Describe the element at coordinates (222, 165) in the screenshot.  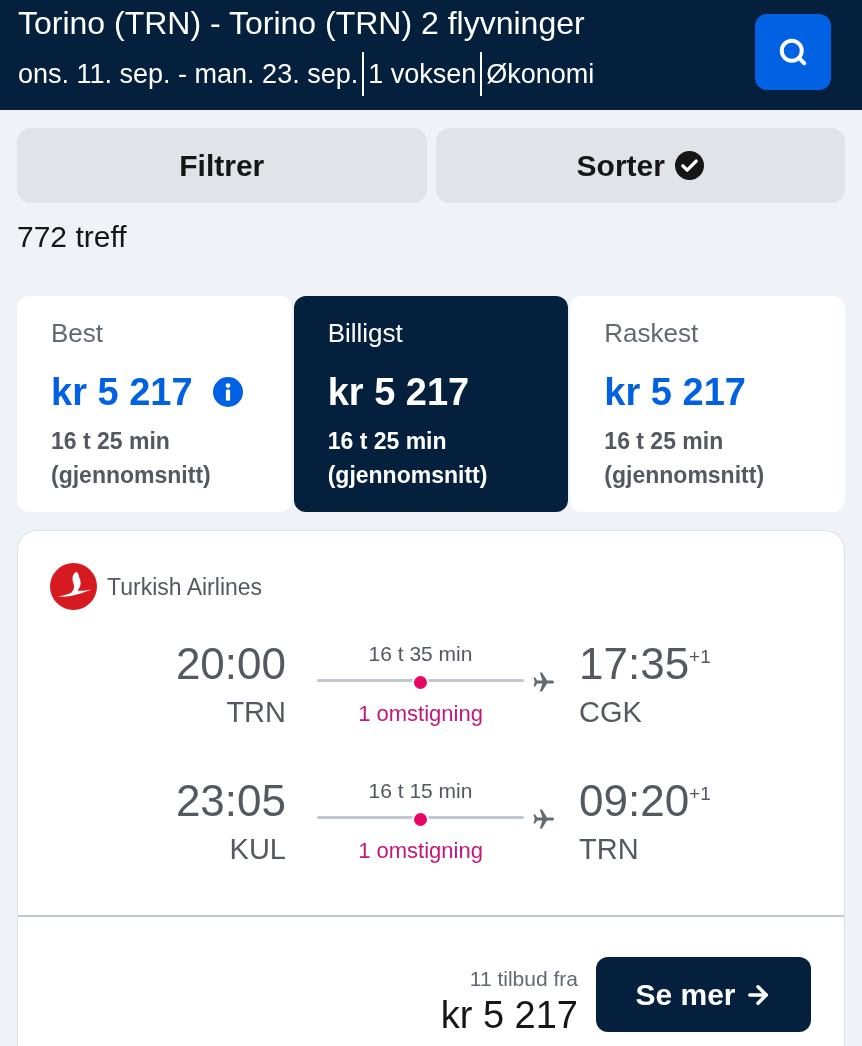
I see `filter-button: Filtrer` at that location.